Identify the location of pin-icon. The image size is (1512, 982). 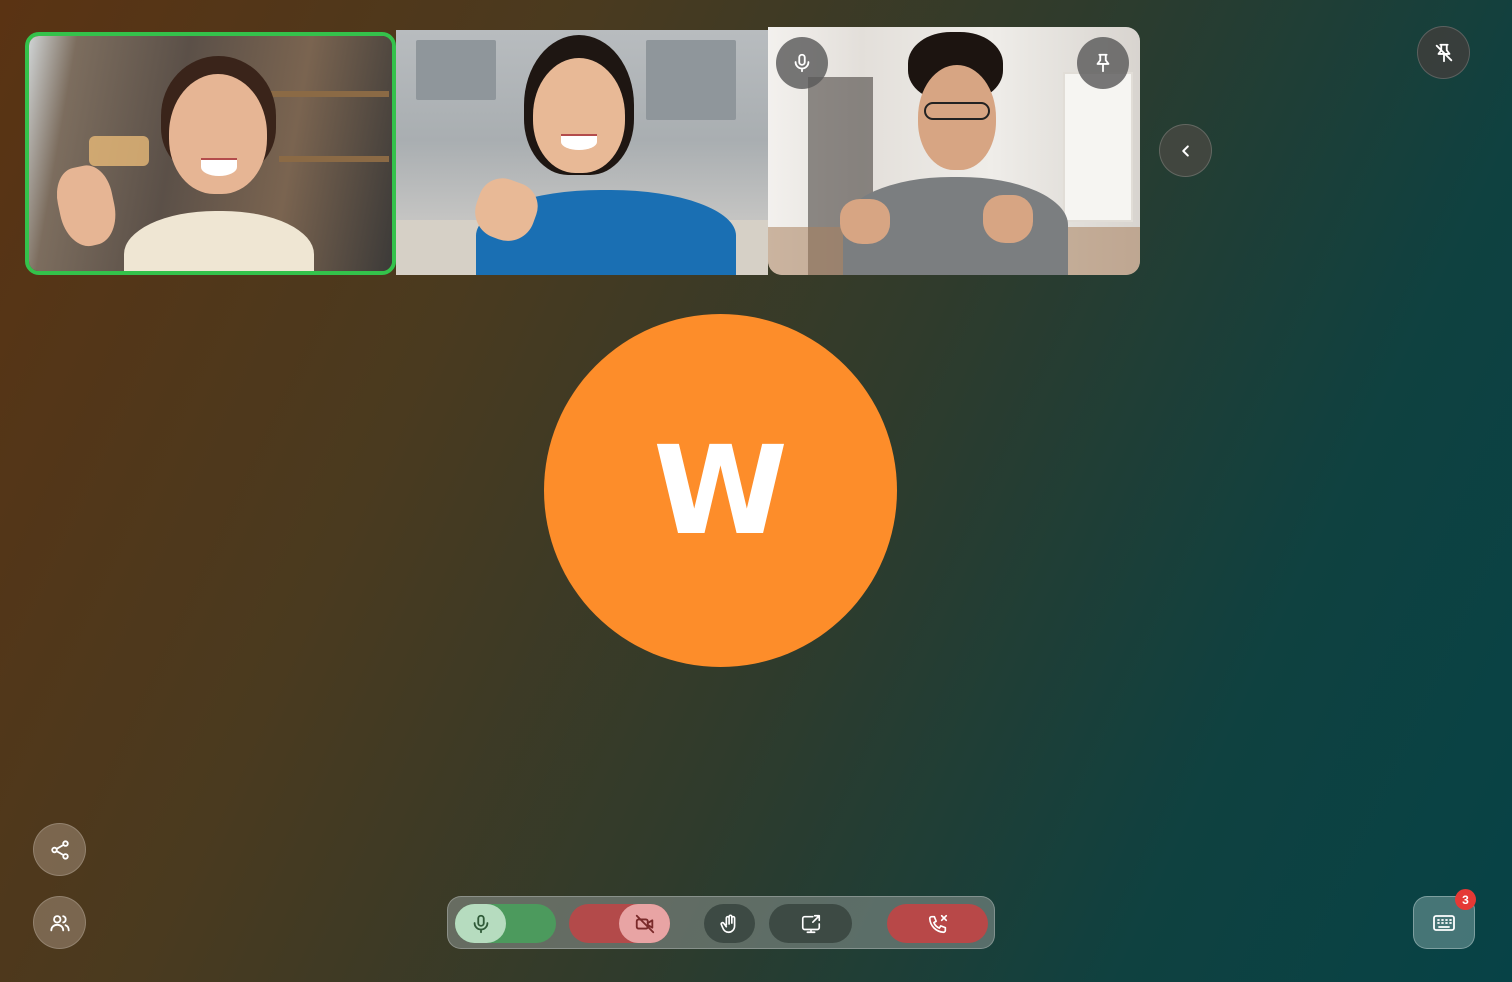
(1103, 63).